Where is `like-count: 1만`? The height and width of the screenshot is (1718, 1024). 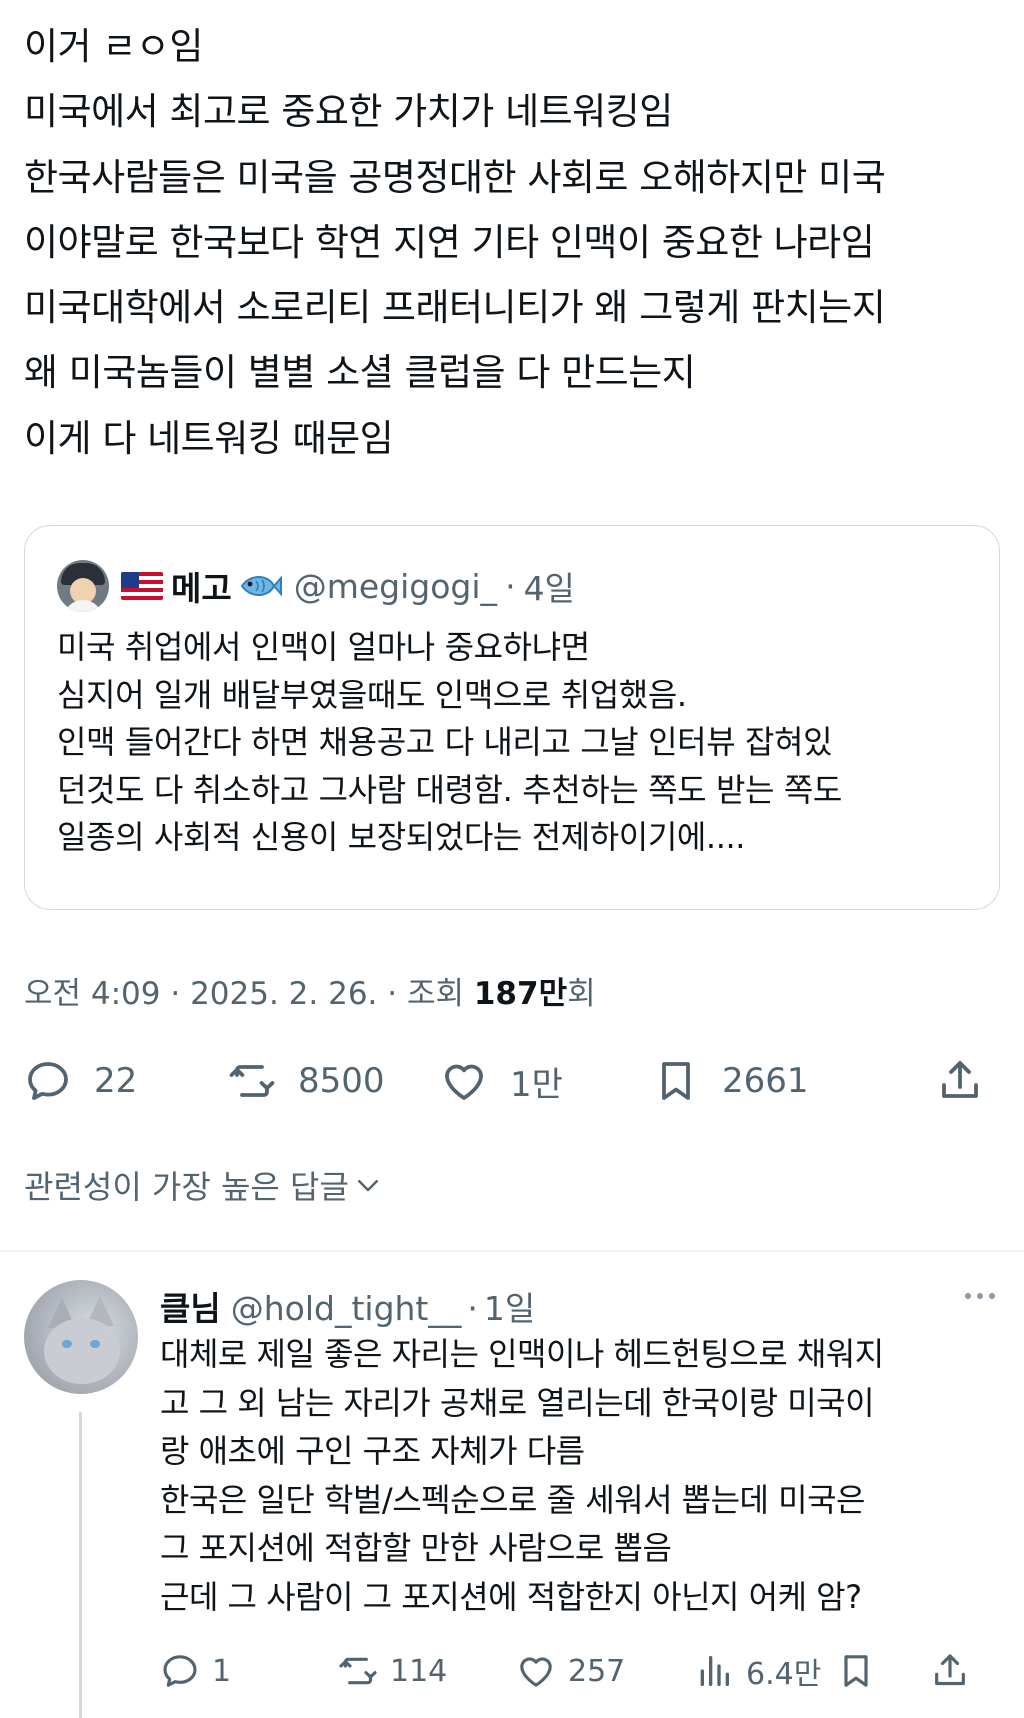
like-count: 1만 is located at coordinates (536, 1084).